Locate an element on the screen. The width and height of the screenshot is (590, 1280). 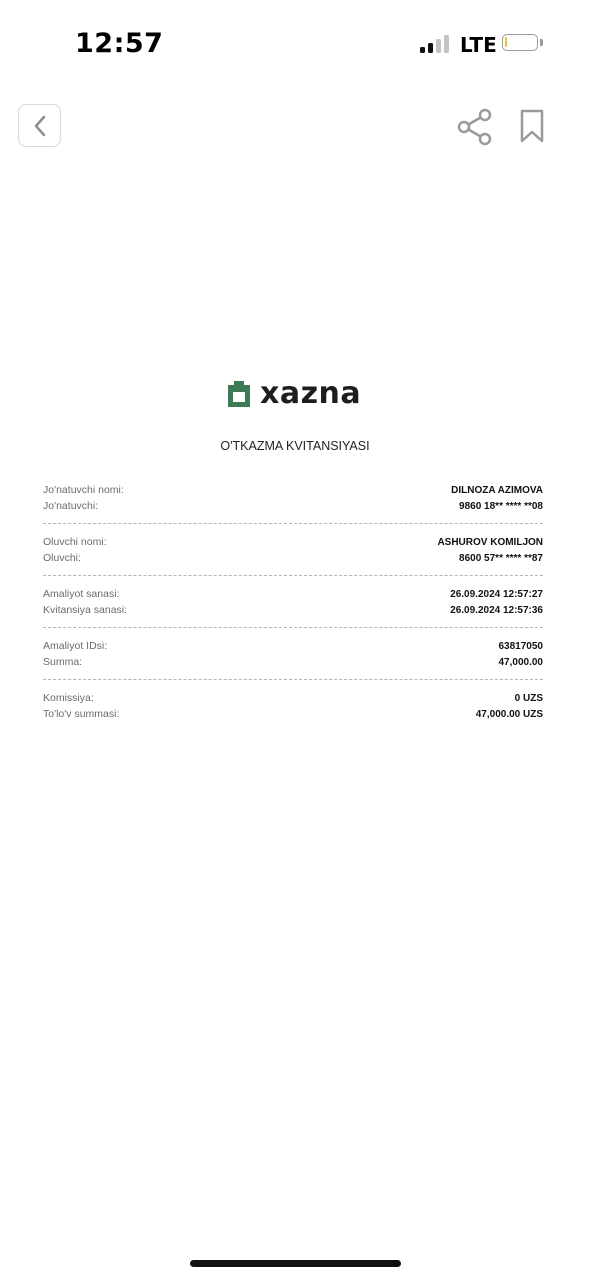
receipt-row: Kvitansiya sanasi: 26.09.2024 12:57:36 is located at coordinates (293, 610).